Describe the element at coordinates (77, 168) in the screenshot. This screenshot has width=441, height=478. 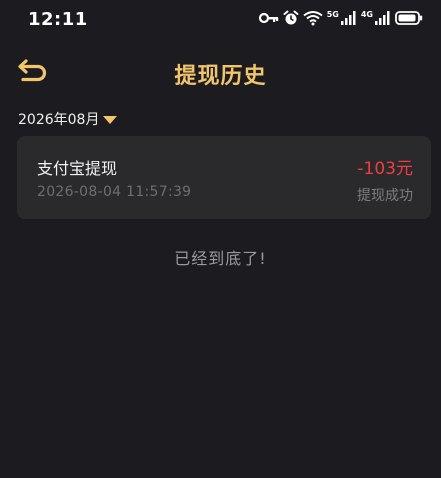
I see `record-title: 支付宝提现` at that location.